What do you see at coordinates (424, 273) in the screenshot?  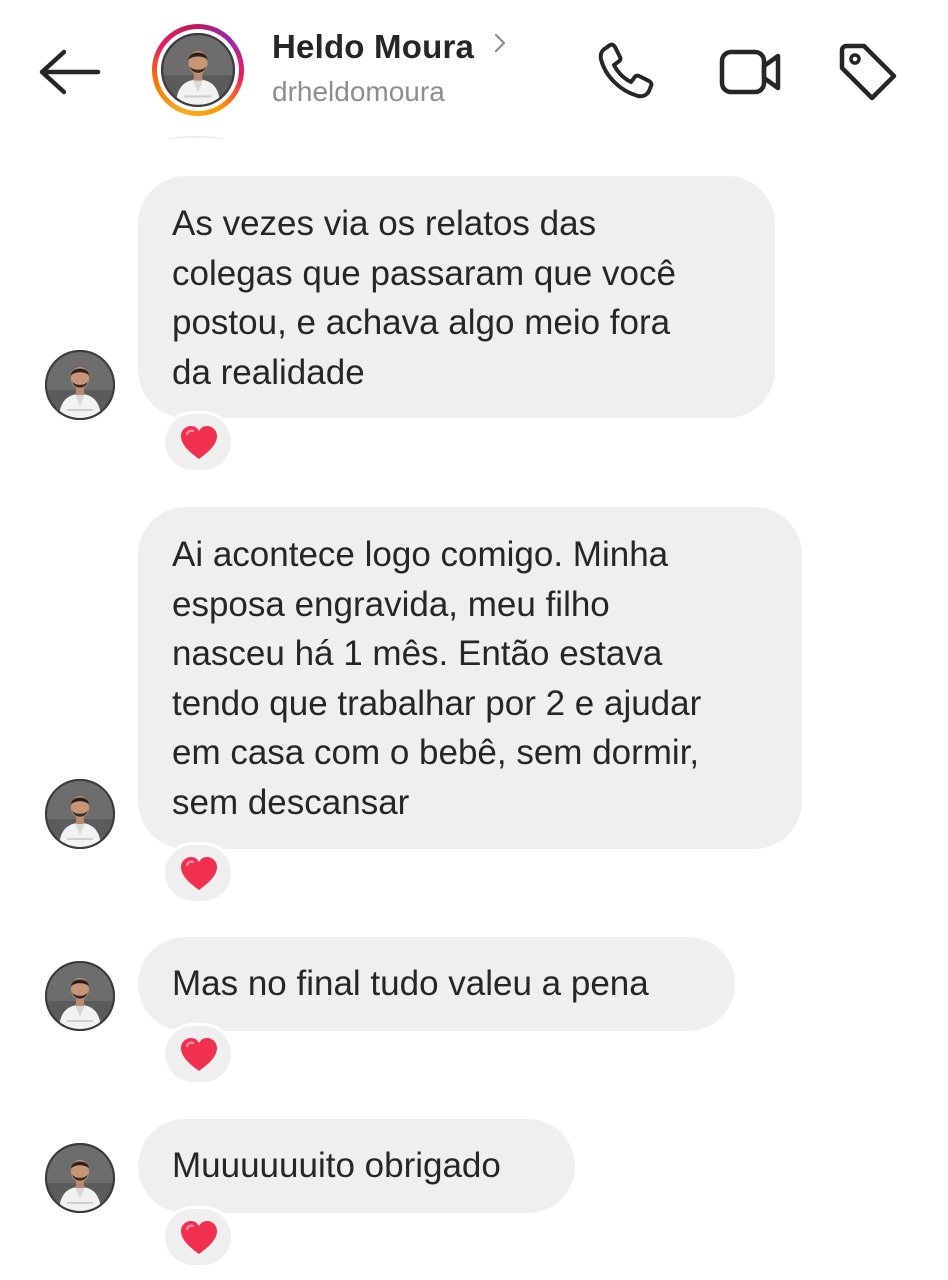 I see `message-text-line: colegas que passaram que você` at bounding box center [424, 273].